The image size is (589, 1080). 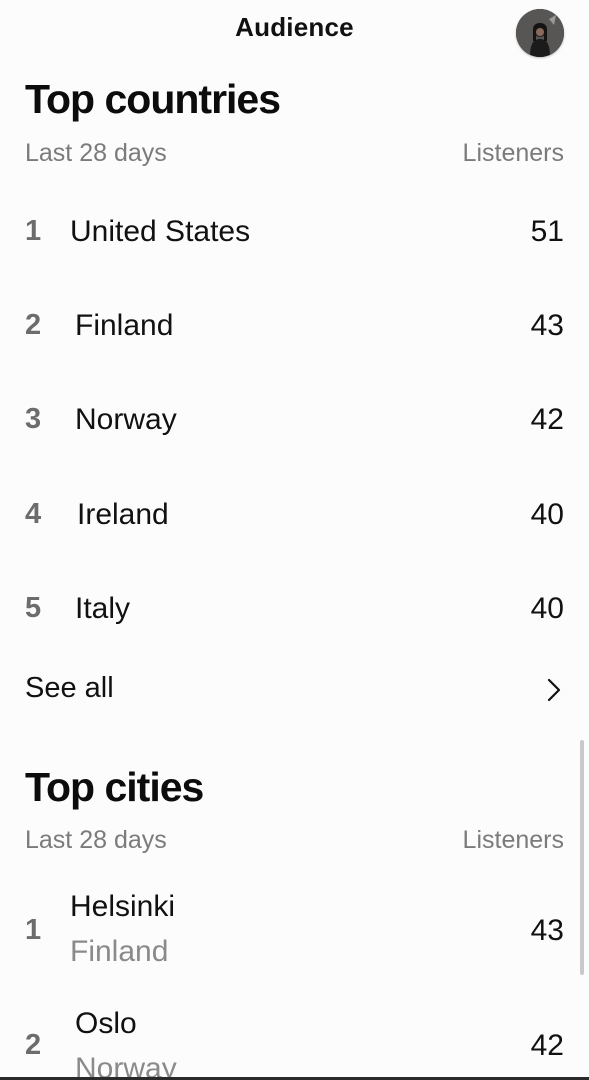 What do you see at coordinates (33, 930) in the screenshot?
I see `city-rank: 1` at bounding box center [33, 930].